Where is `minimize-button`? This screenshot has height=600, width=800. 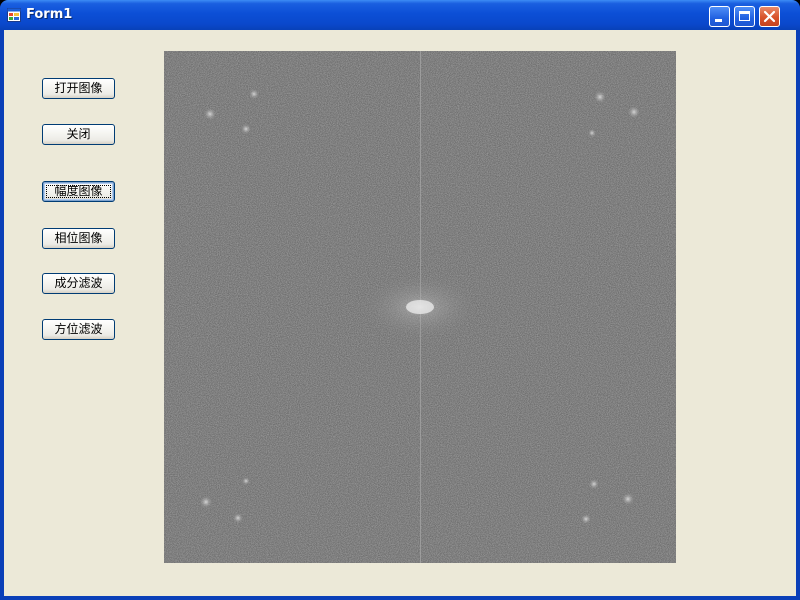 minimize-button is located at coordinates (719, 16).